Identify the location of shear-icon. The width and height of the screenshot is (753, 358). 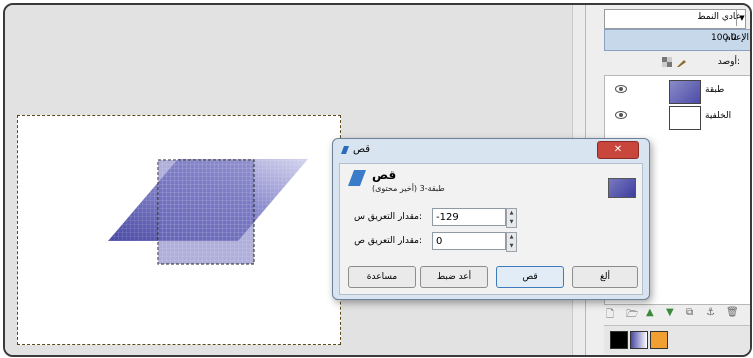
(345, 150).